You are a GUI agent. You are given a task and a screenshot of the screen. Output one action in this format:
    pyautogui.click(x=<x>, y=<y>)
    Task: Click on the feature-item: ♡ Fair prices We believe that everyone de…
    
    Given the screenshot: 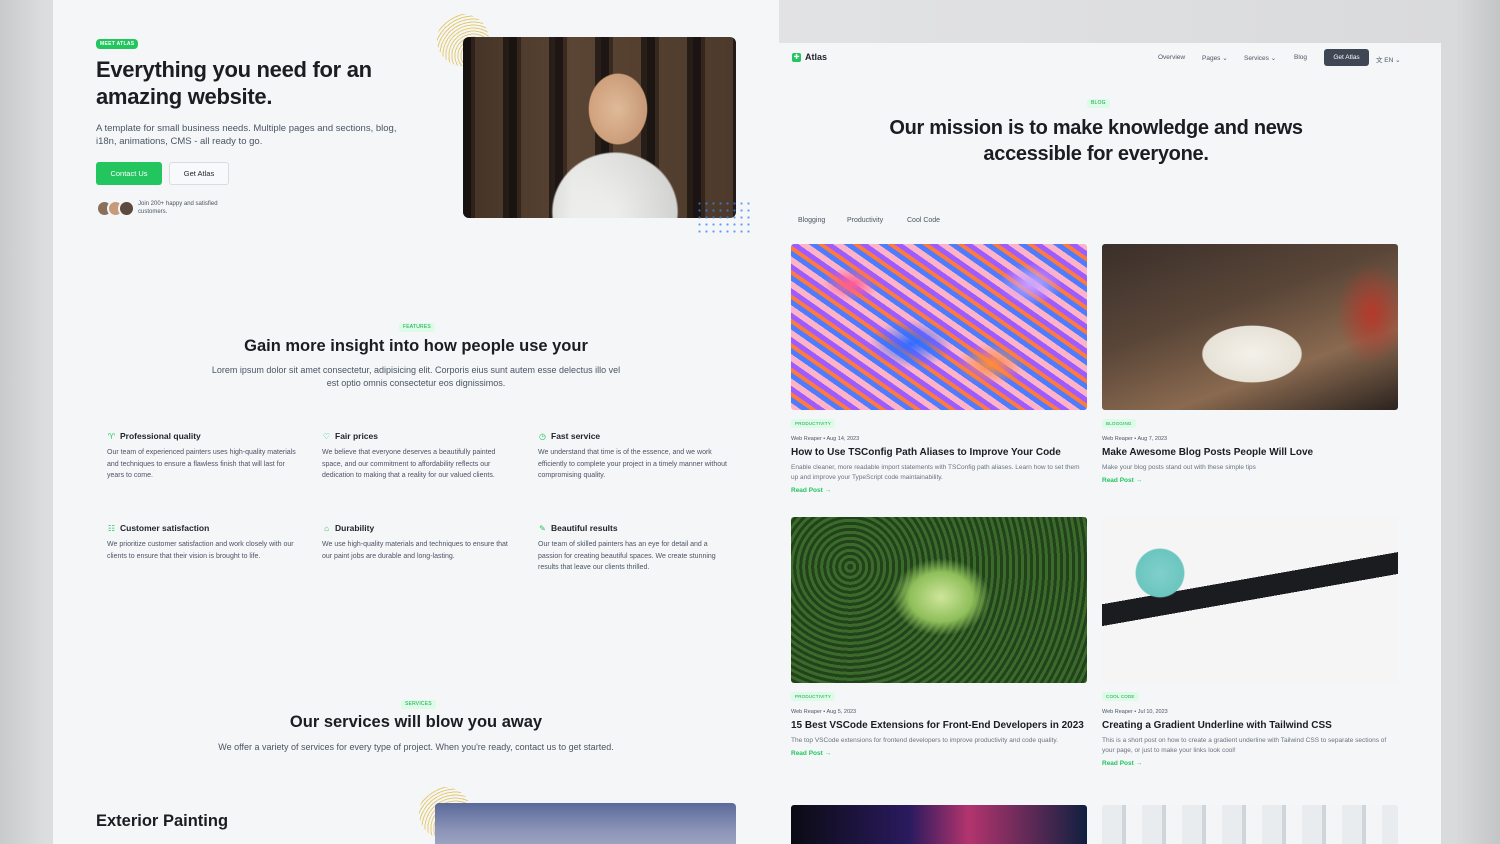 What is the action you would take?
    pyautogui.click(x=417, y=456)
    